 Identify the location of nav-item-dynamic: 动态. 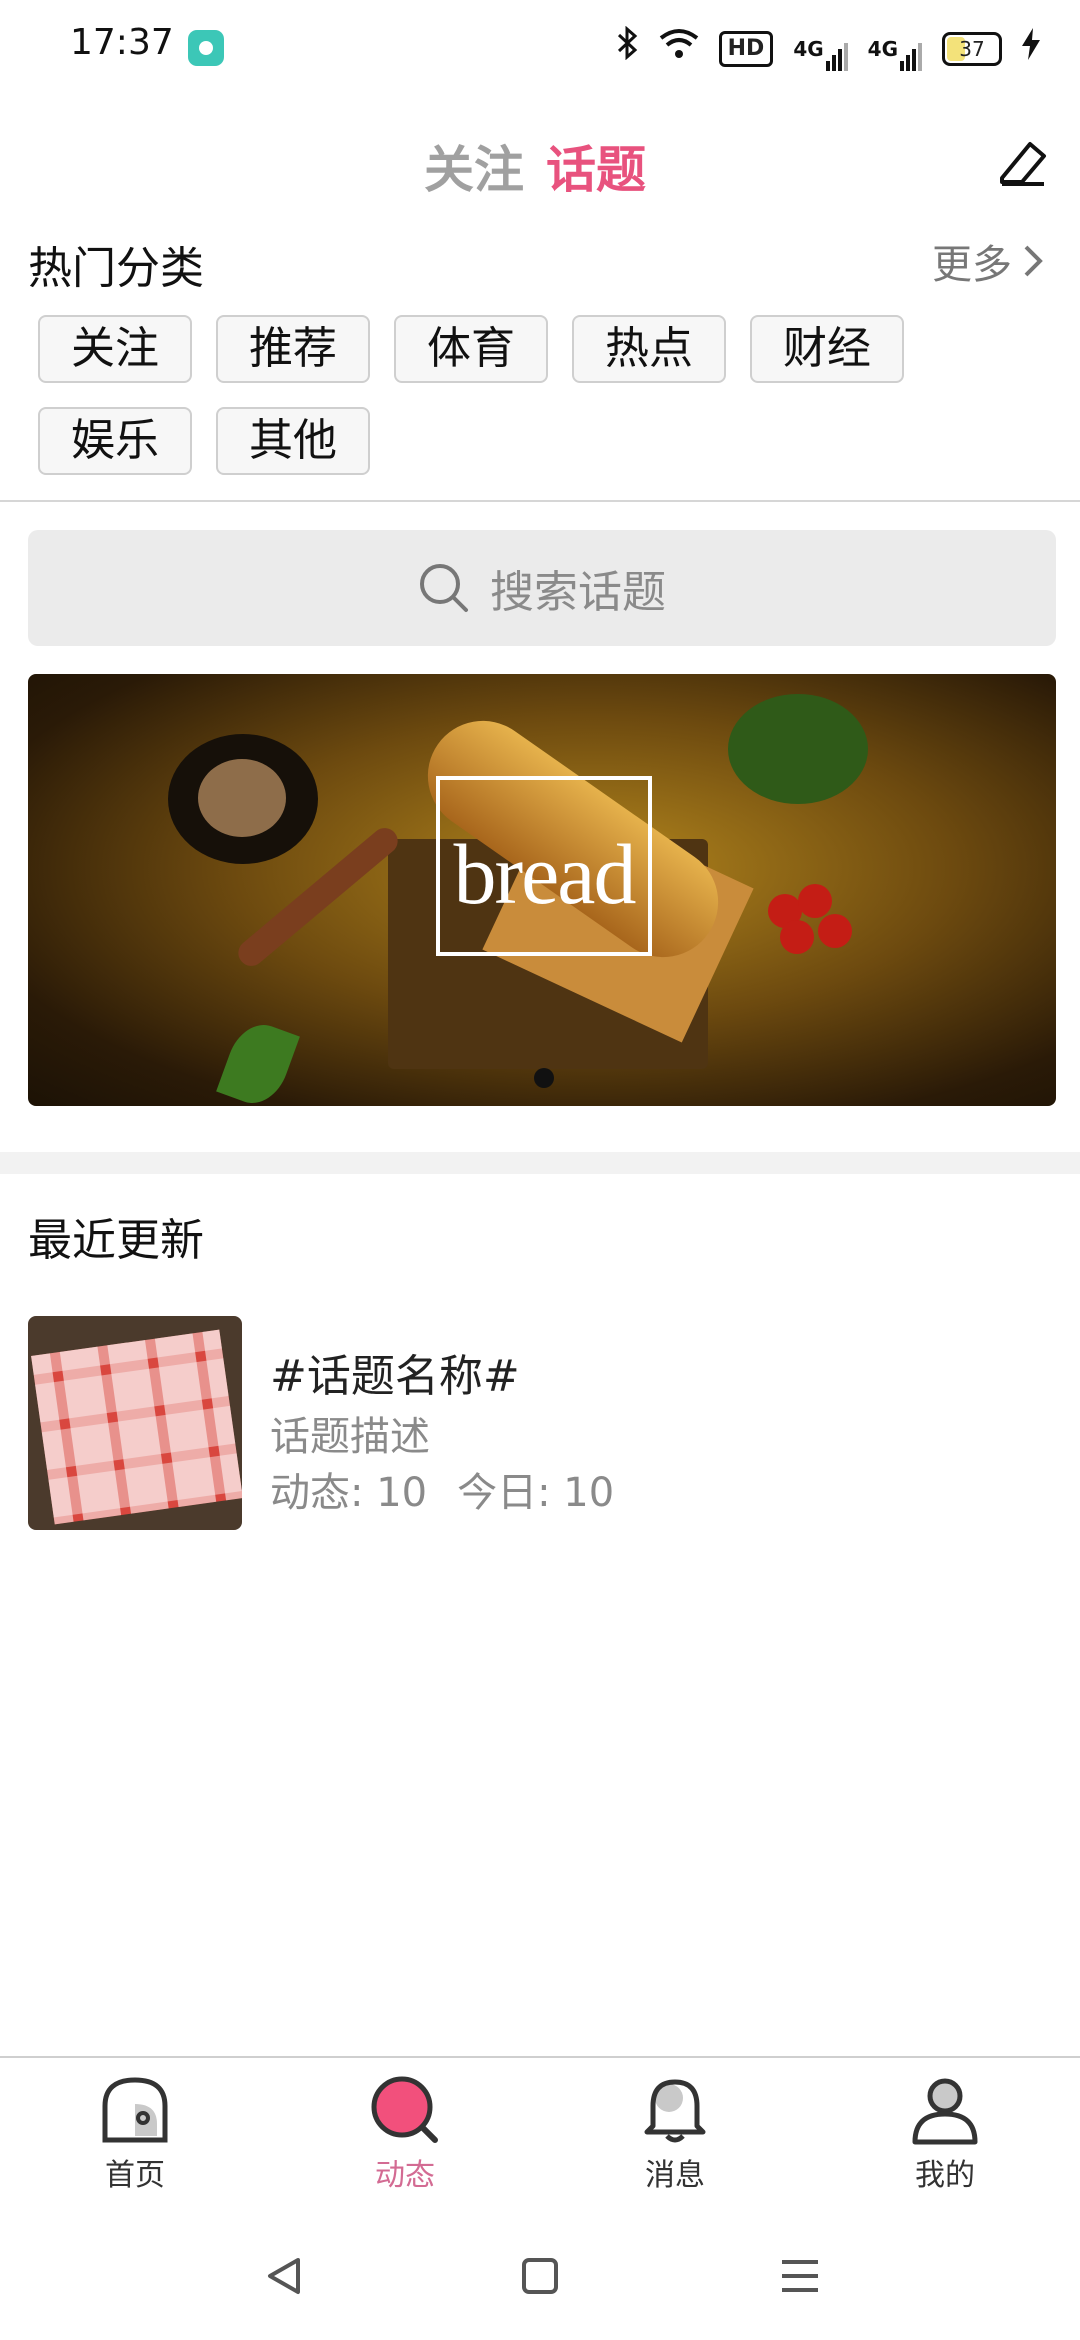
(405, 2130).